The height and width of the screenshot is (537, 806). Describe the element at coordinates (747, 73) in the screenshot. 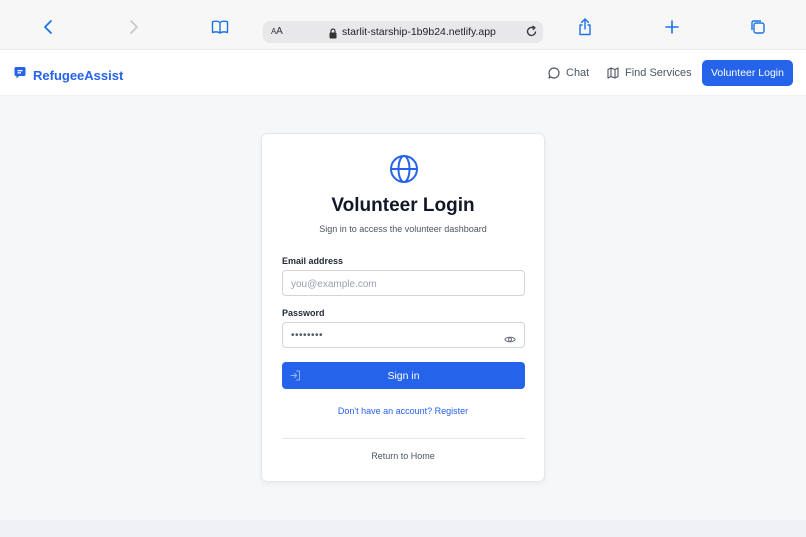

I see `volunteer-login-button: Volunteer Login` at that location.